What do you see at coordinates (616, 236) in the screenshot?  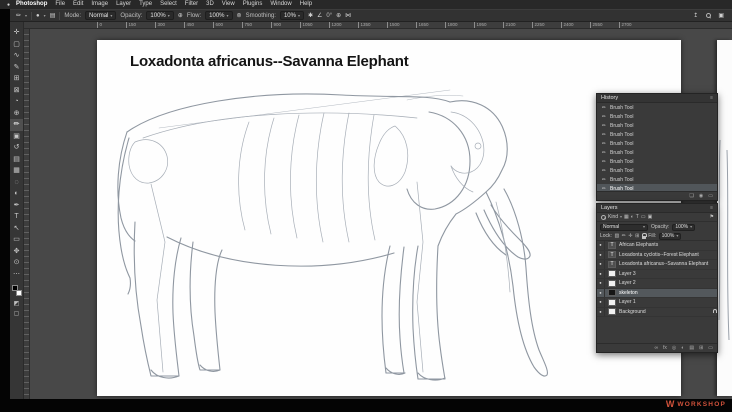 I see `lock-transparent-icon: ▨` at bounding box center [616, 236].